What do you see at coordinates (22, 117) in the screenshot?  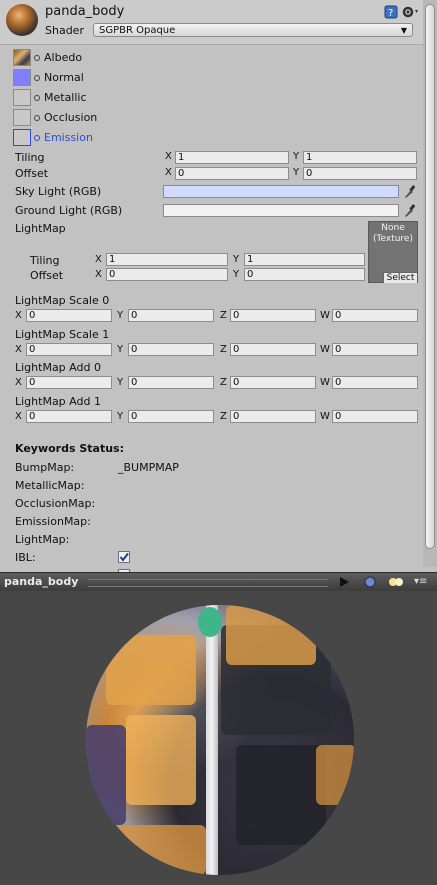 I see `occlusion-texture-slot` at bounding box center [22, 117].